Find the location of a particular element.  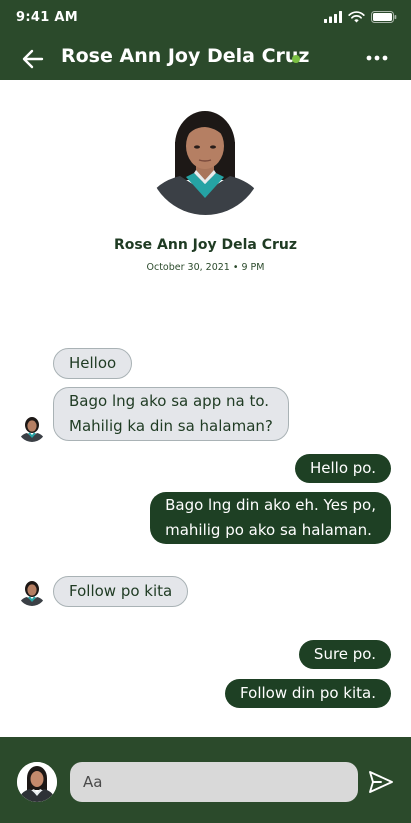

message-incoming: Helloo is located at coordinates (93, 363).